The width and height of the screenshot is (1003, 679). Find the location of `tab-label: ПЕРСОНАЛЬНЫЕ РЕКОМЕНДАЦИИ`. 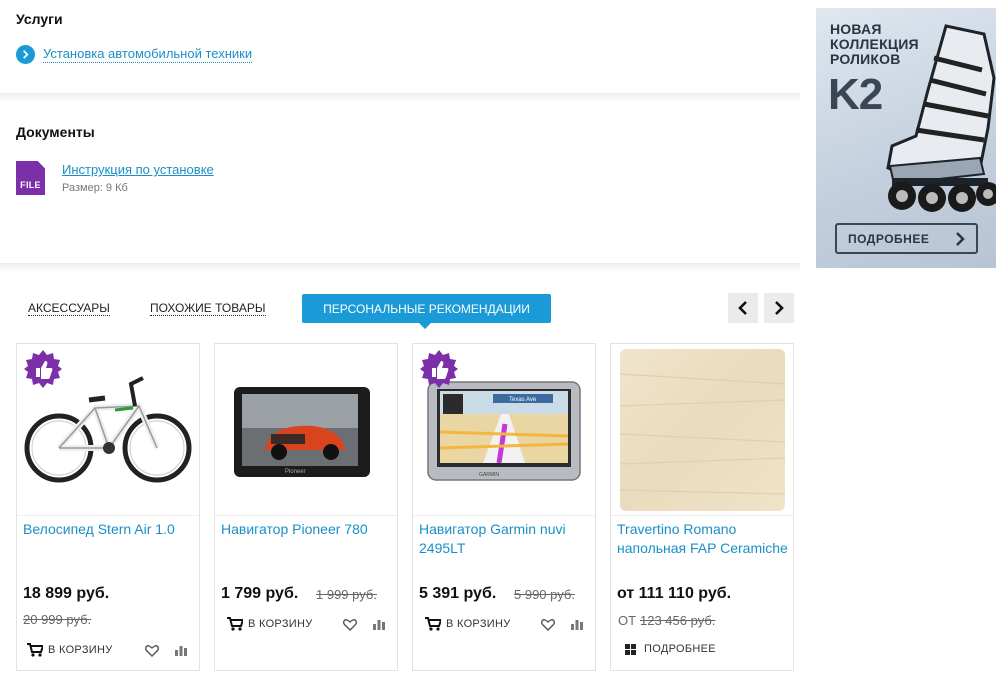

tab-label: ПЕРСОНАЛЬНЫЕ РЕКОМЕНДАЦИИ is located at coordinates (426, 308).